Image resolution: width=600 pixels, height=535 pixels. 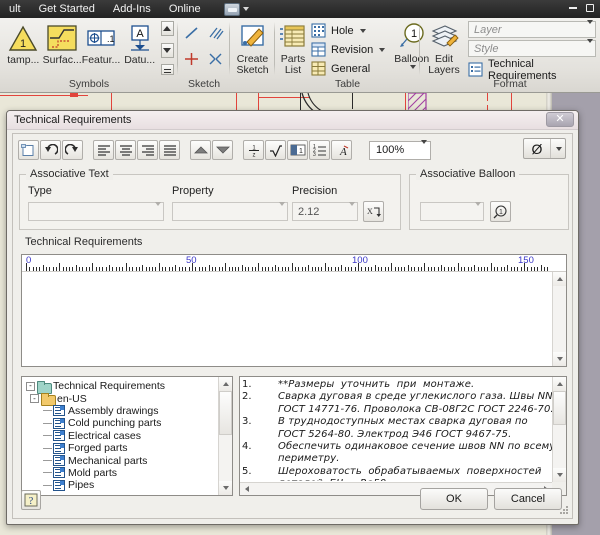 What do you see at coordinates (528, 499) in the screenshot?
I see `cancel-button: Cancel` at bounding box center [528, 499].